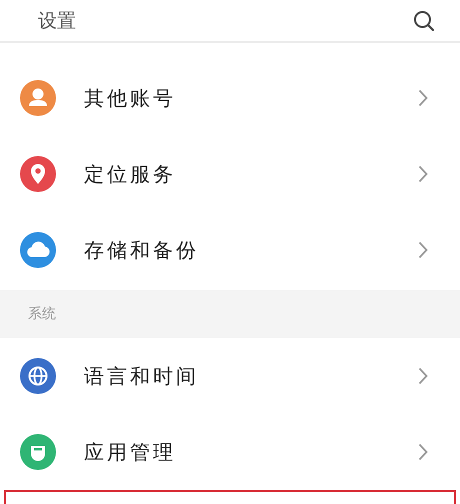 The image size is (460, 504). What do you see at coordinates (142, 250) in the screenshot?
I see `item-label: 存储和备份` at bounding box center [142, 250].